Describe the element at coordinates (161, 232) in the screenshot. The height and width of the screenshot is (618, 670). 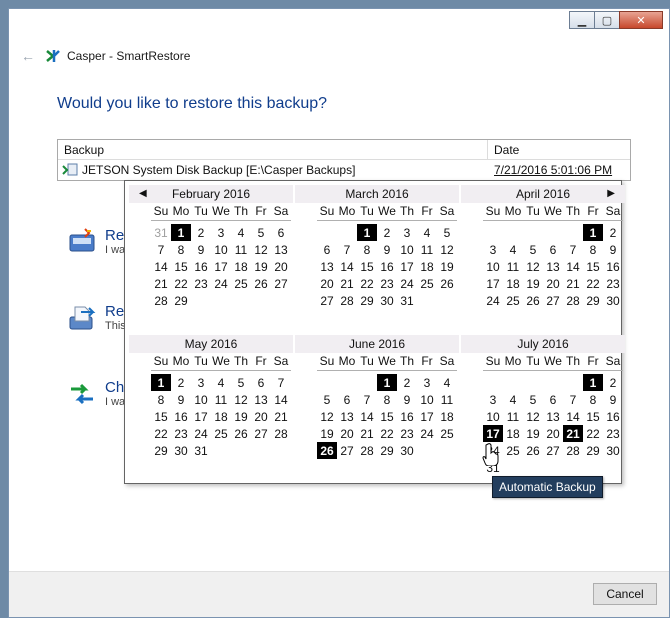
I see `calendar-day-other-month: 31` at that location.